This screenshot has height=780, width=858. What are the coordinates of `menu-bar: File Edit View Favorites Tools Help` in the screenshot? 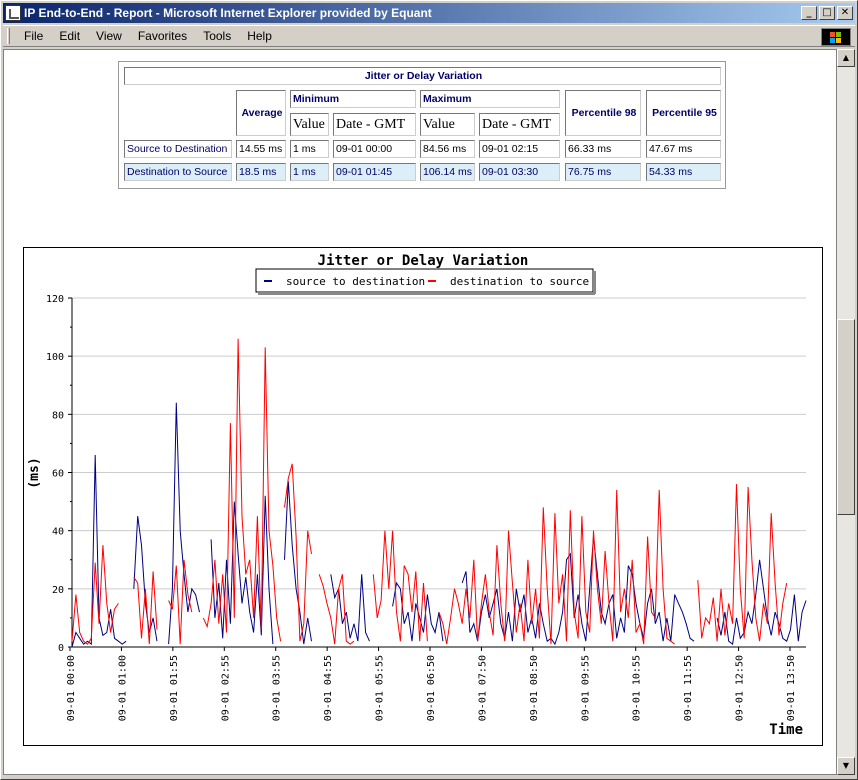 It's located at (429, 36).